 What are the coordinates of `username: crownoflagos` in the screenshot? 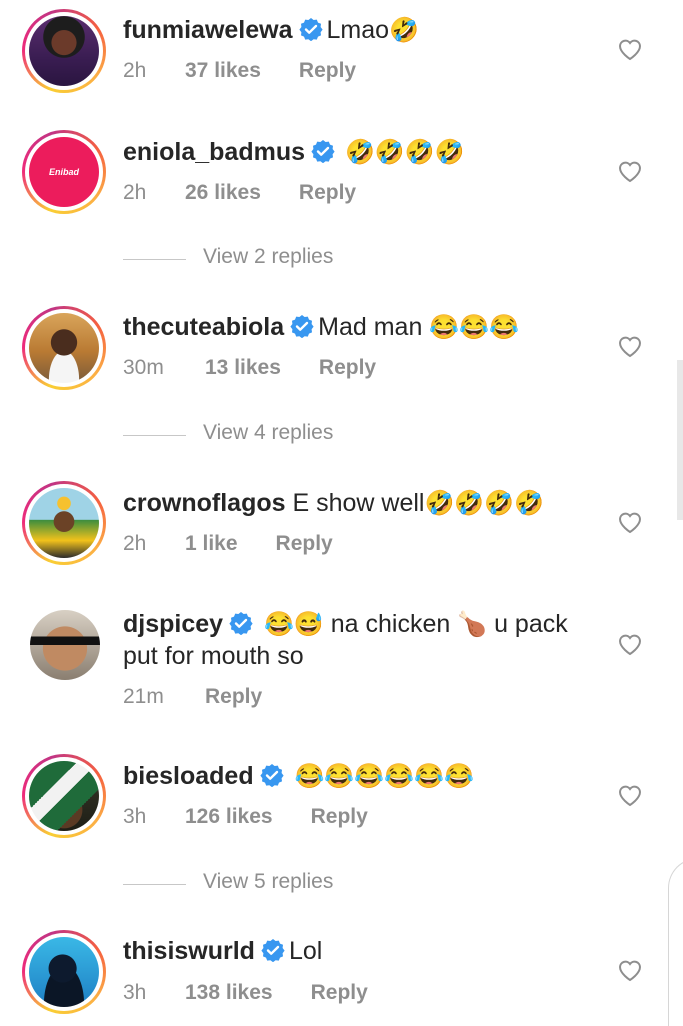 It's located at (204, 503).